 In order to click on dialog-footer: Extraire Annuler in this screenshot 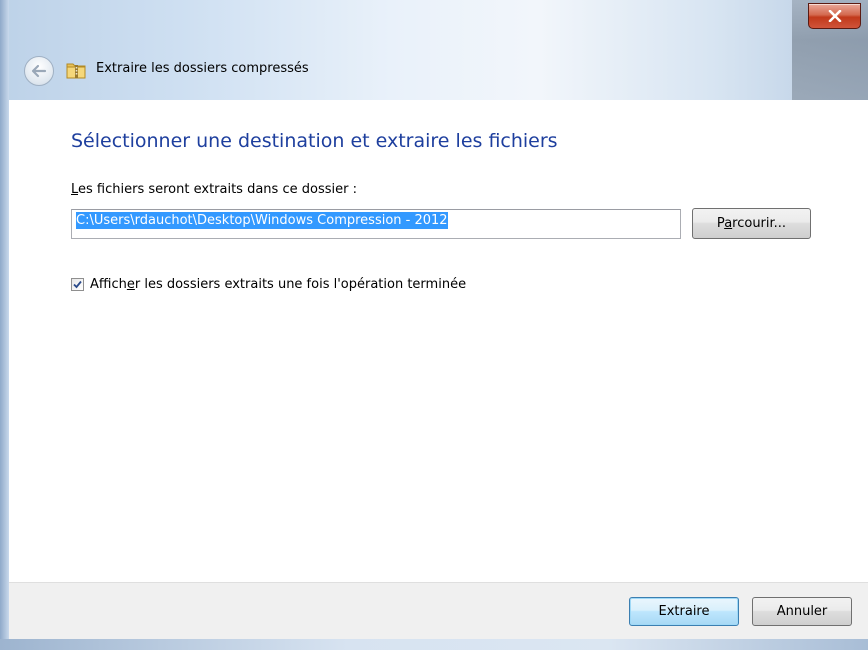, I will do `click(438, 611)`.